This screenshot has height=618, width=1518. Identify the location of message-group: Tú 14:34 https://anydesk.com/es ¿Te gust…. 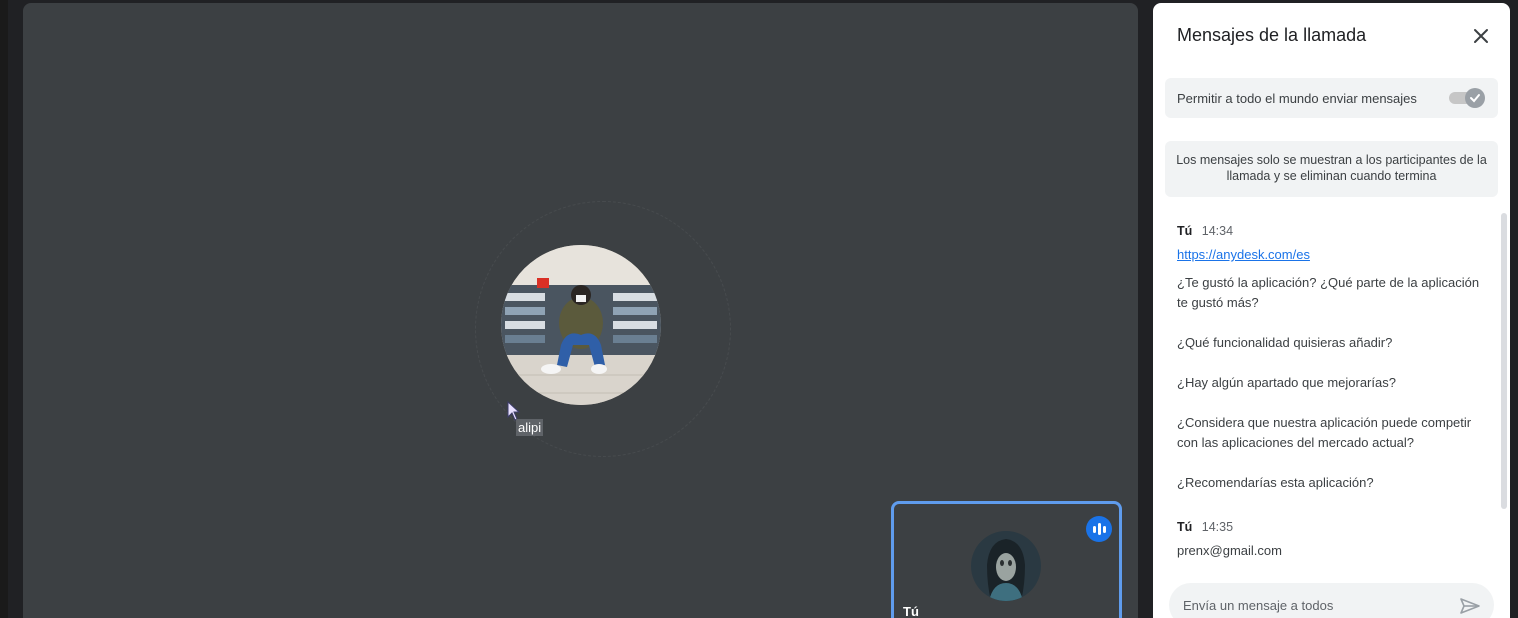
(1329, 358).